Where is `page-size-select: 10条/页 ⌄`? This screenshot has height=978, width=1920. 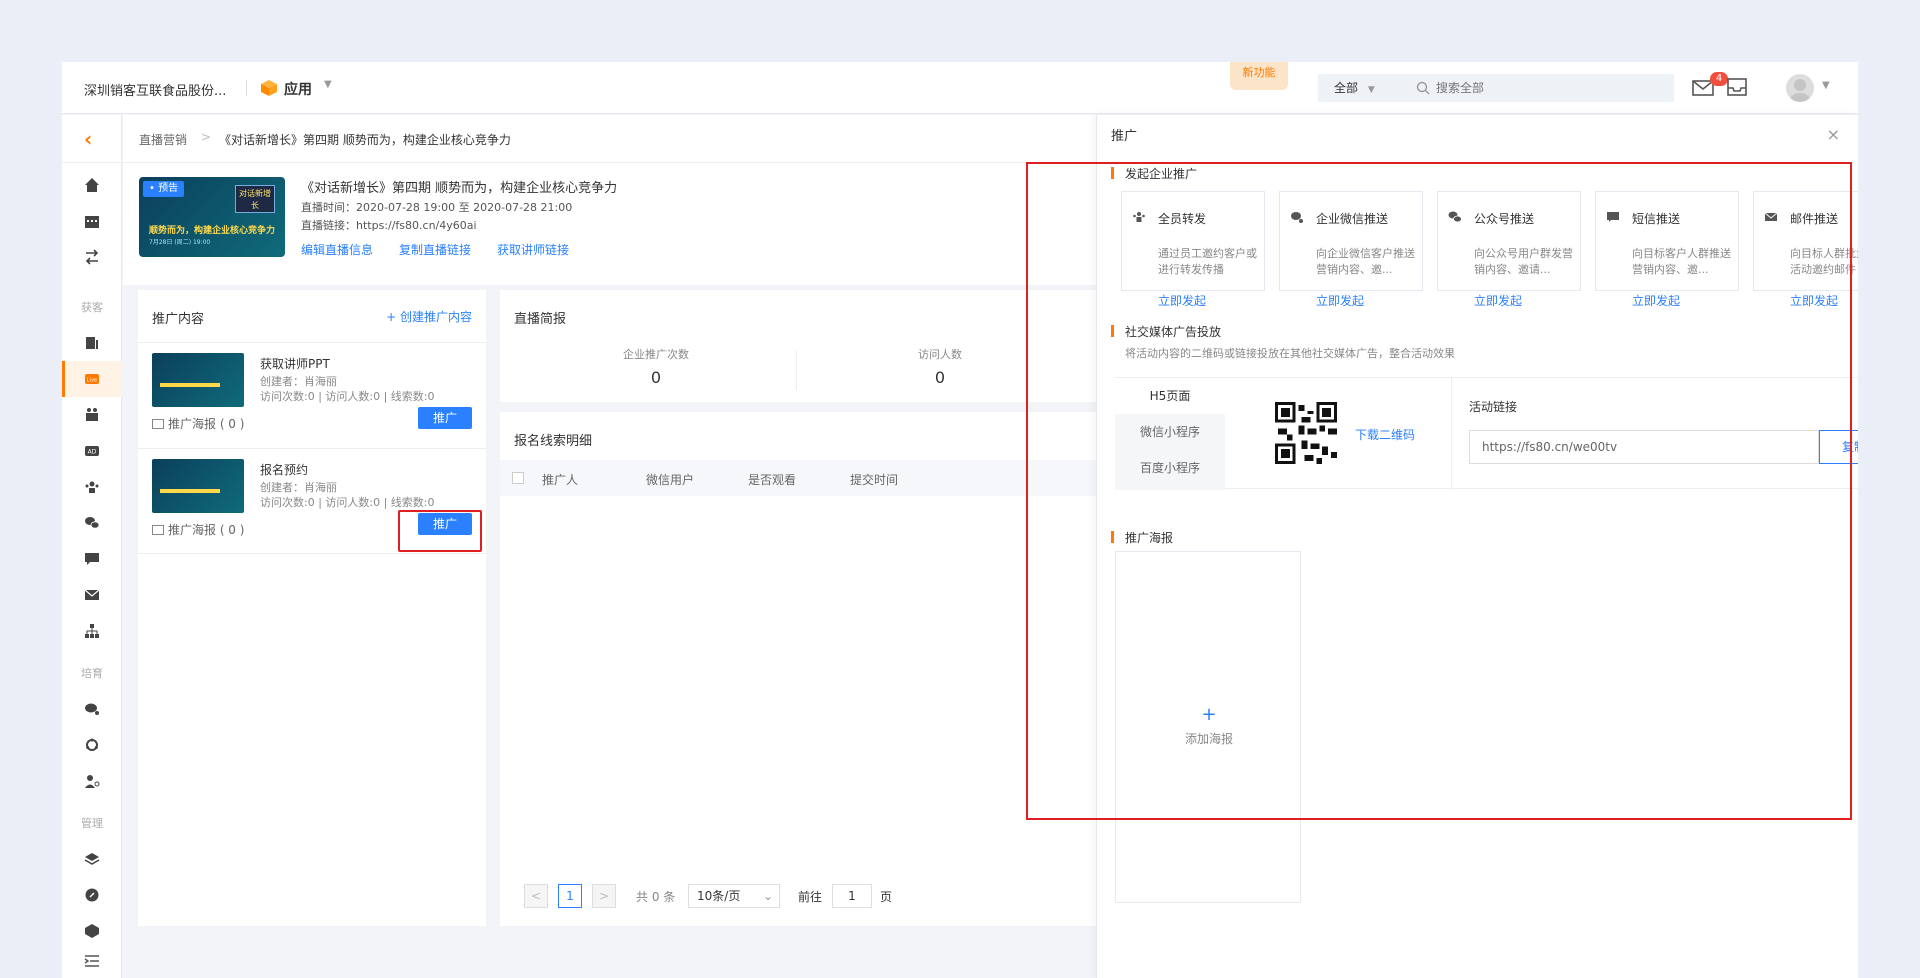
page-size-select: 10条/页 ⌄ is located at coordinates (734, 896).